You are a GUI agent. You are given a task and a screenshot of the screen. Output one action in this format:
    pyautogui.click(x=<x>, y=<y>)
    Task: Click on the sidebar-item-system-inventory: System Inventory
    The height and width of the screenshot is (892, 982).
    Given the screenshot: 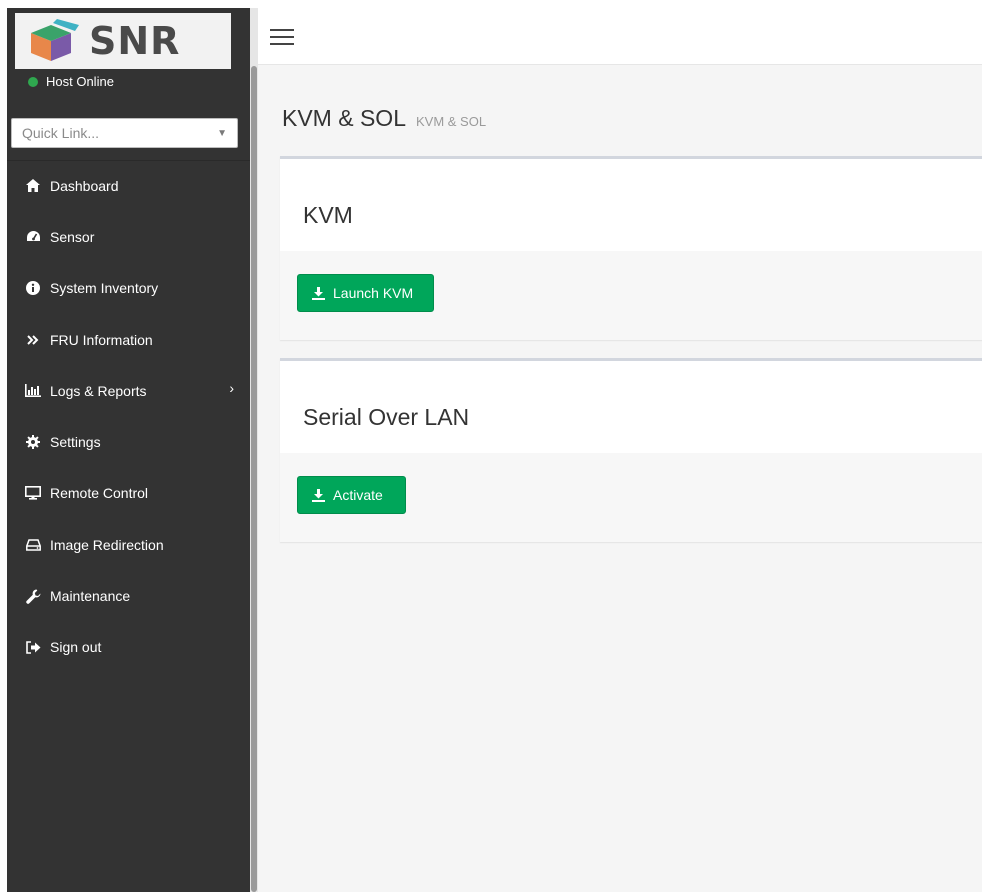 What is the action you would take?
    pyautogui.click(x=128, y=288)
    